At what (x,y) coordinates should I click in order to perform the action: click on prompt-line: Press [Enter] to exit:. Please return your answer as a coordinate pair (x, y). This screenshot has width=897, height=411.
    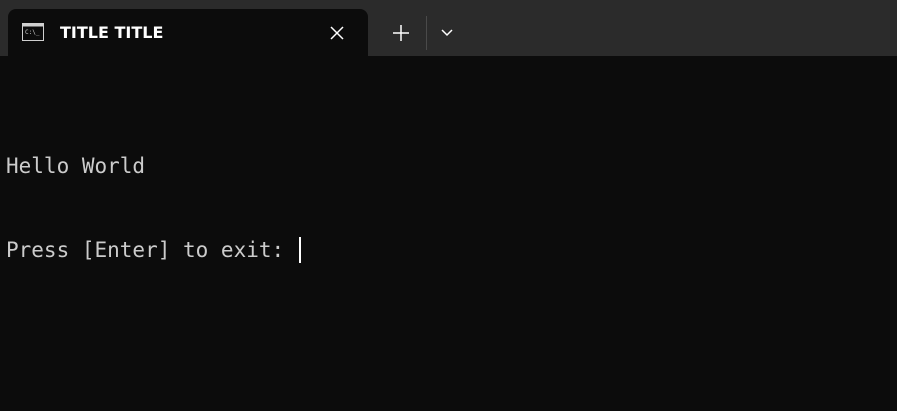
    Looking at the image, I should click on (153, 250).